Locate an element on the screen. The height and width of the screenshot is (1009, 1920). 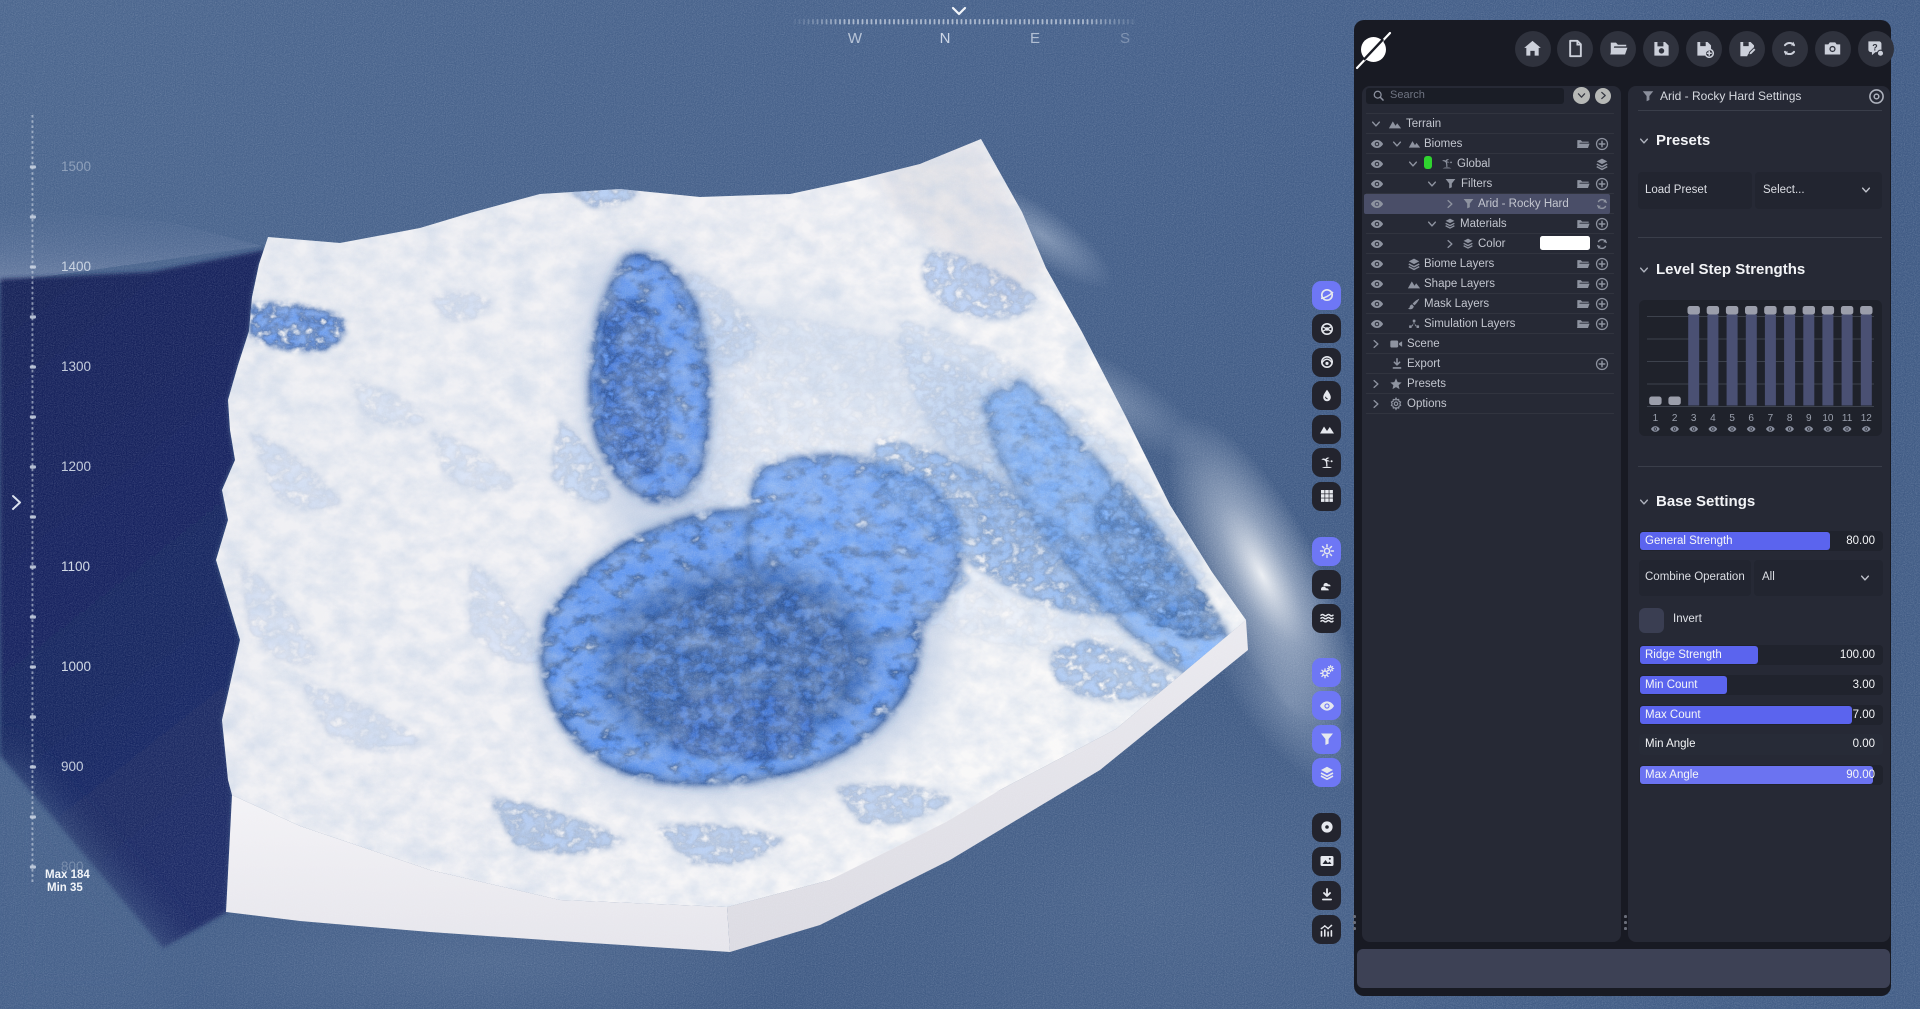
svg-text: 10 is located at coordinates (1828, 418).